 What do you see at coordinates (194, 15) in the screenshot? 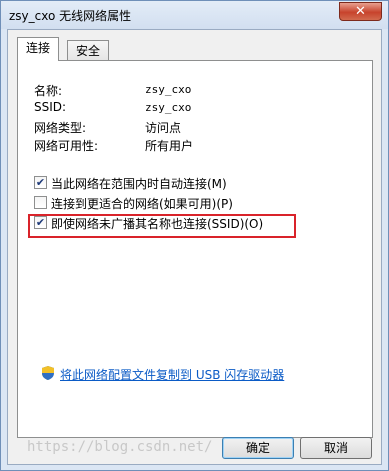
I see `title-bar: zsy_cxo 无线网络属性 ✕` at bounding box center [194, 15].